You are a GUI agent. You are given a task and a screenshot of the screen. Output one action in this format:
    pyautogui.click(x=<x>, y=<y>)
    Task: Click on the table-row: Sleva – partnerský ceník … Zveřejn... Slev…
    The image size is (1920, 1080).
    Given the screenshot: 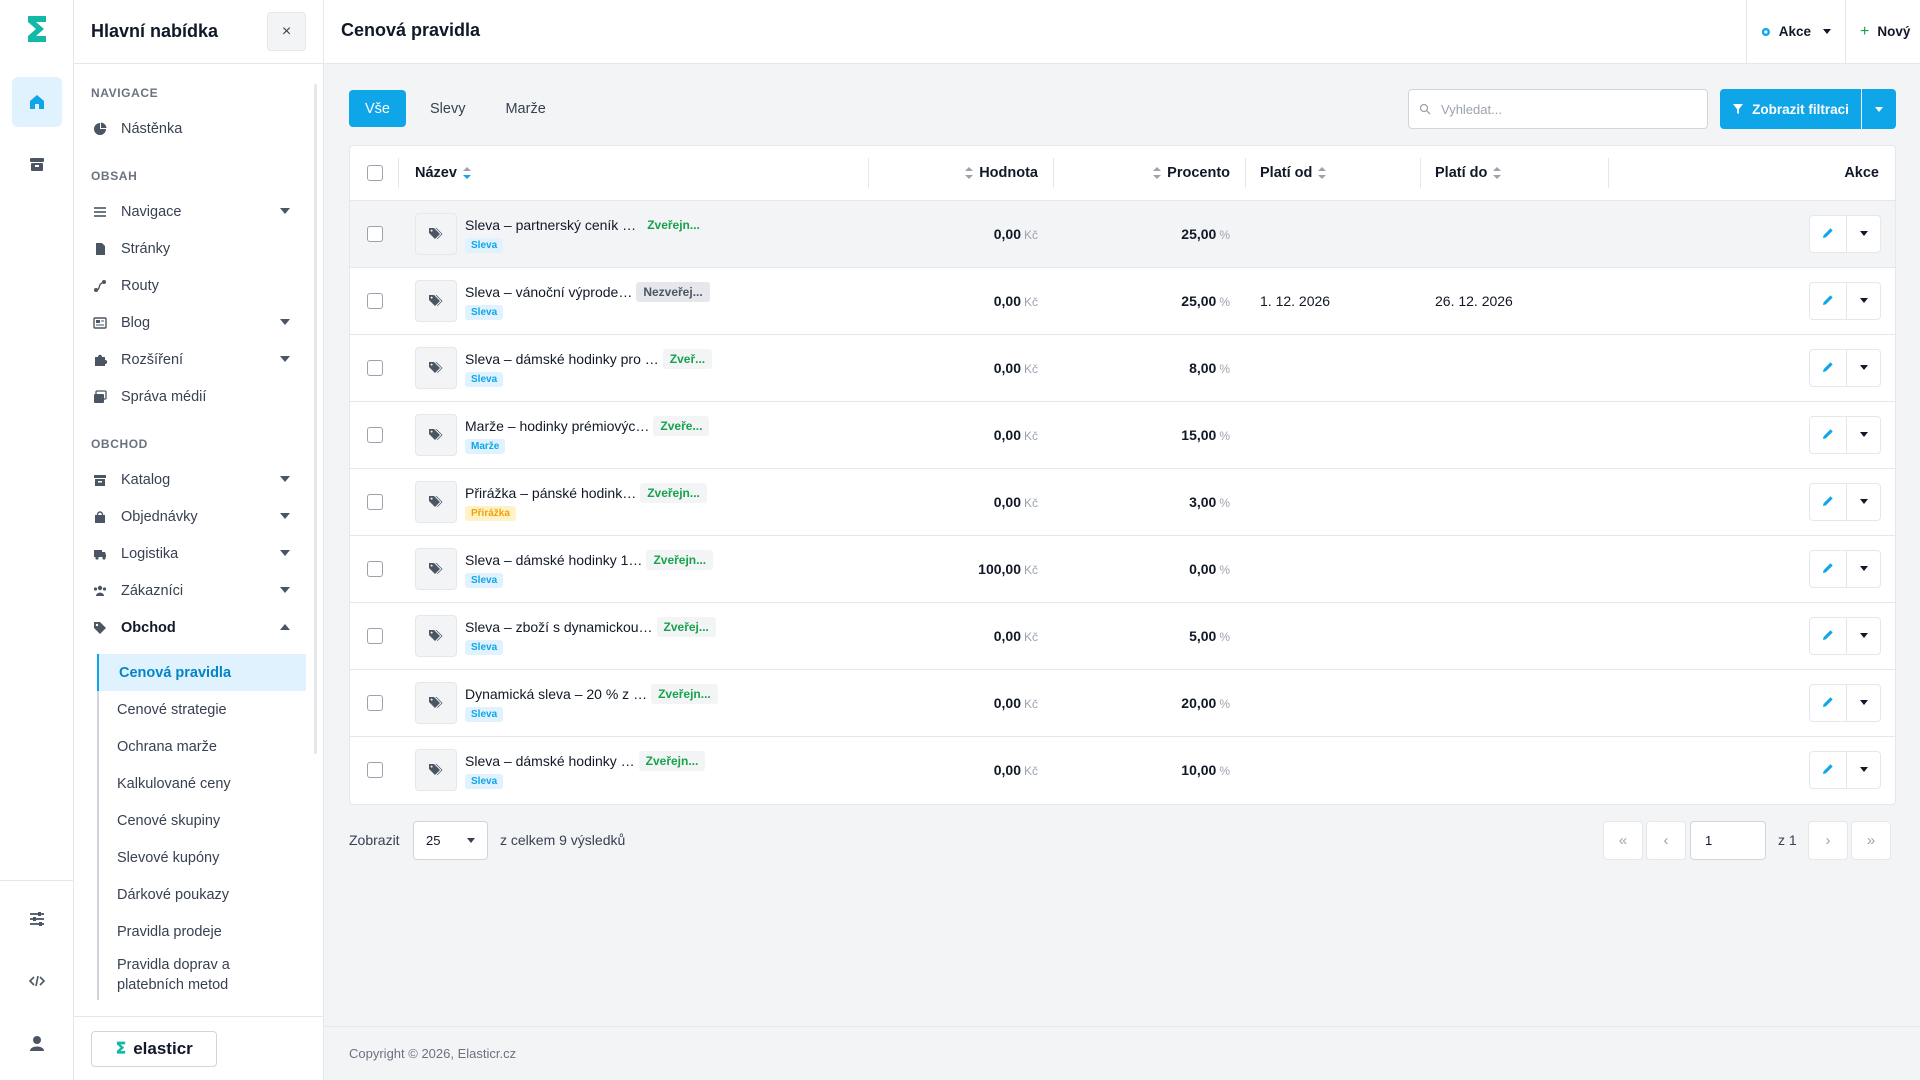 What is the action you would take?
    pyautogui.click(x=1122, y=233)
    